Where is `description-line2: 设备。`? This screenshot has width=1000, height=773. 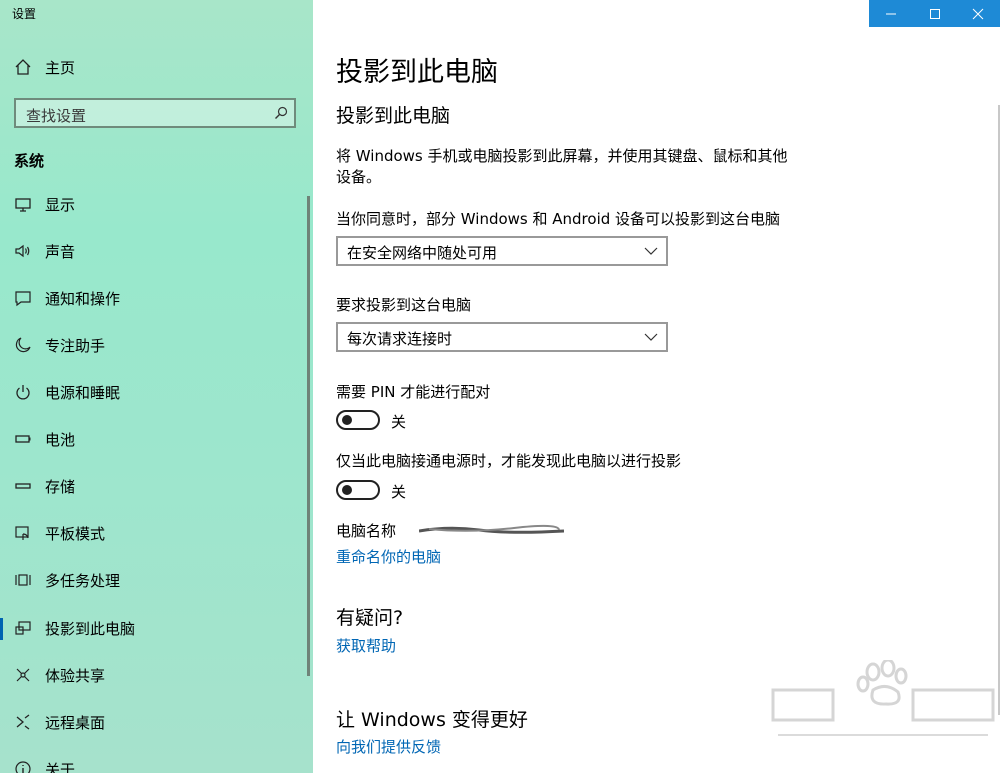 description-line2: 设备。 is located at coordinates (359, 177).